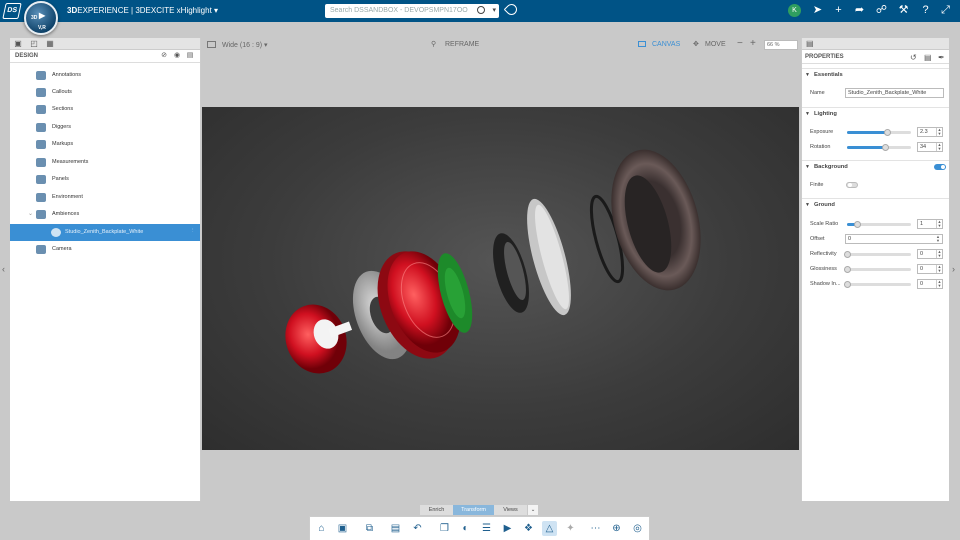  What do you see at coordinates (879, 224) in the screenshot?
I see `scale-ratio-slider` at bounding box center [879, 224].